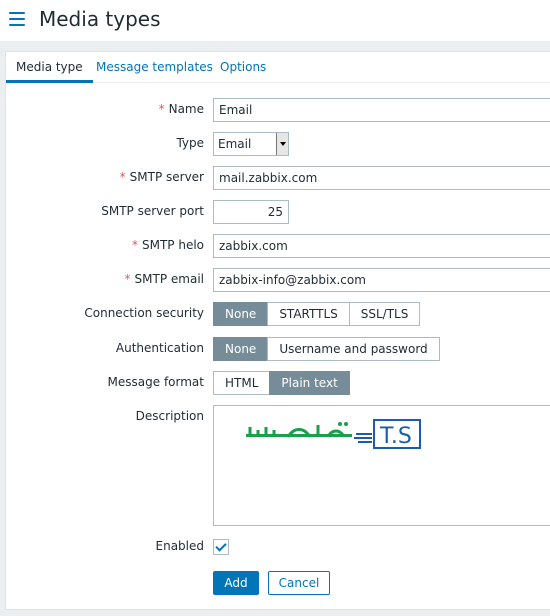  Describe the element at coordinates (278, 547) in the screenshot. I see `enabled-row: Enabled` at that location.